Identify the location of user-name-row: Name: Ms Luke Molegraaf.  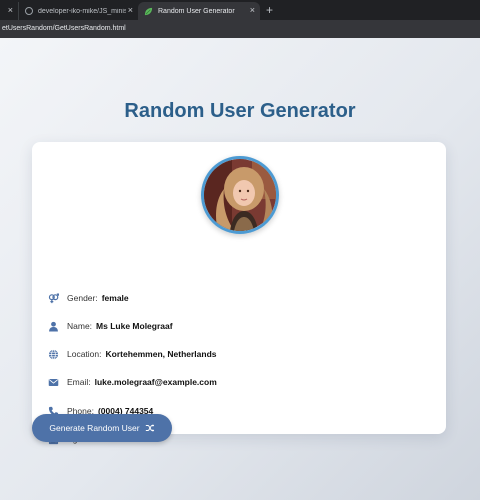
(110, 326).